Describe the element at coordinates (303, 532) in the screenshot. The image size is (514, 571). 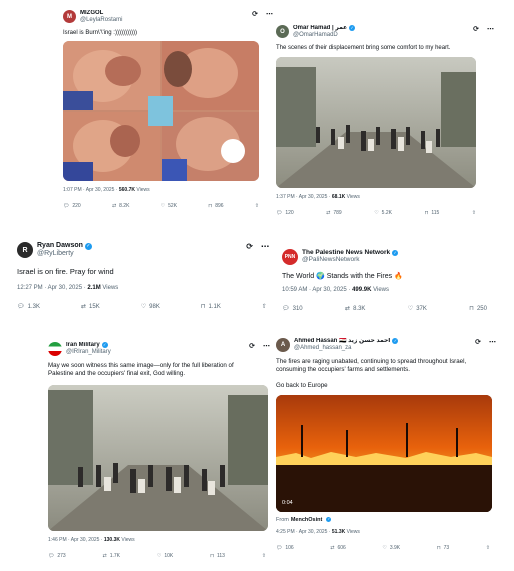
I see `post-time: 4:25 PM · Apr 30, 2025 ·` at that location.